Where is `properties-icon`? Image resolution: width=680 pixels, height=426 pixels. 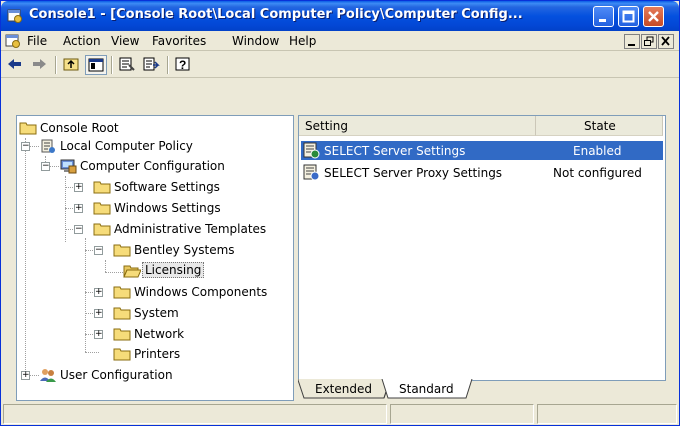 properties-icon is located at coordinates (127, 64).